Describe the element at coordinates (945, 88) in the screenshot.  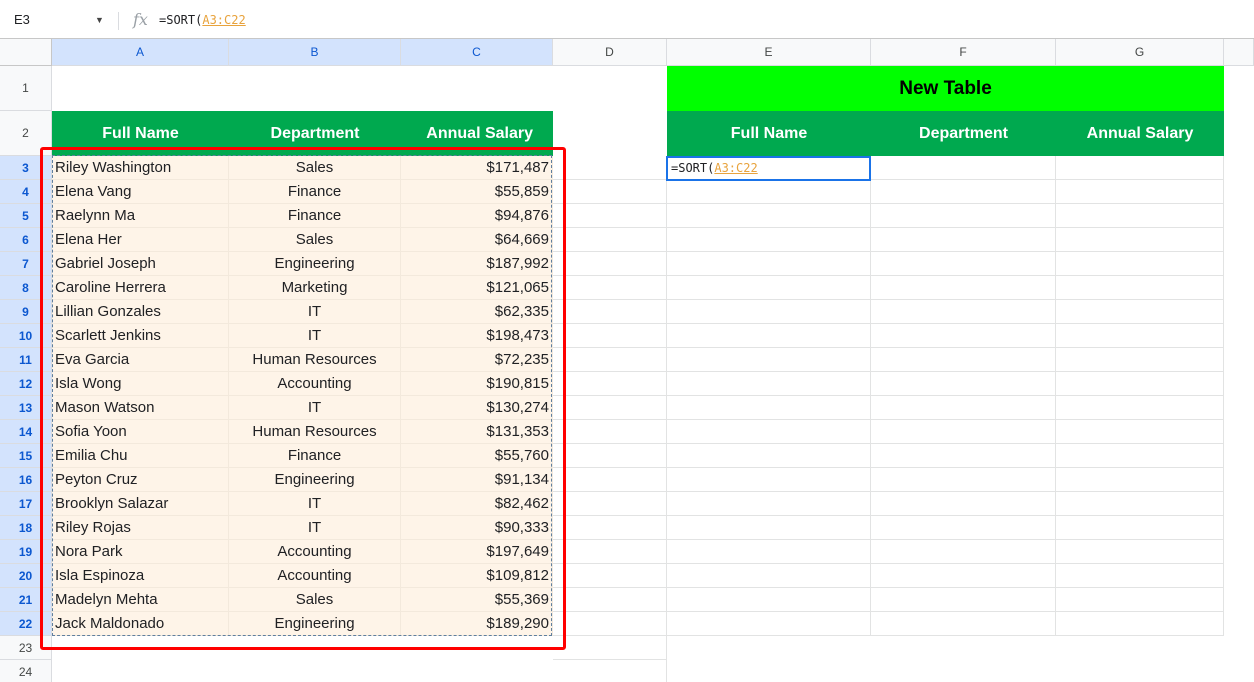
I see `new-table-title: New Table` at that location.